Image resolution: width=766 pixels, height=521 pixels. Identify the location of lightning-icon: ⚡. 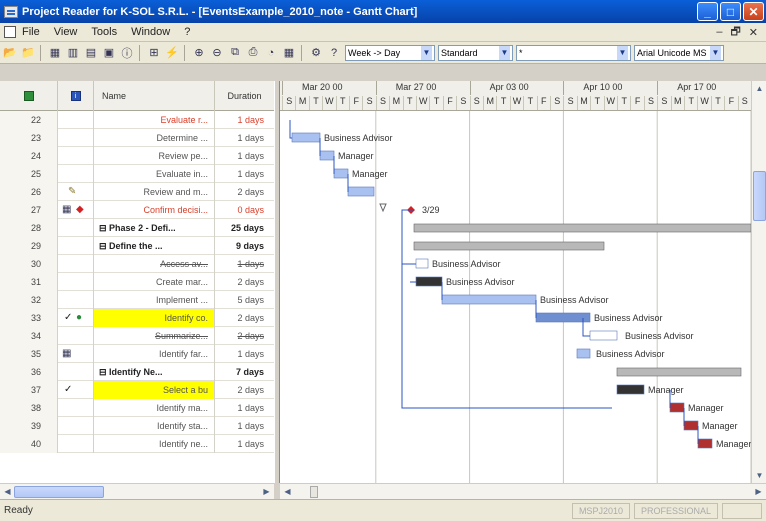
(172, 53).